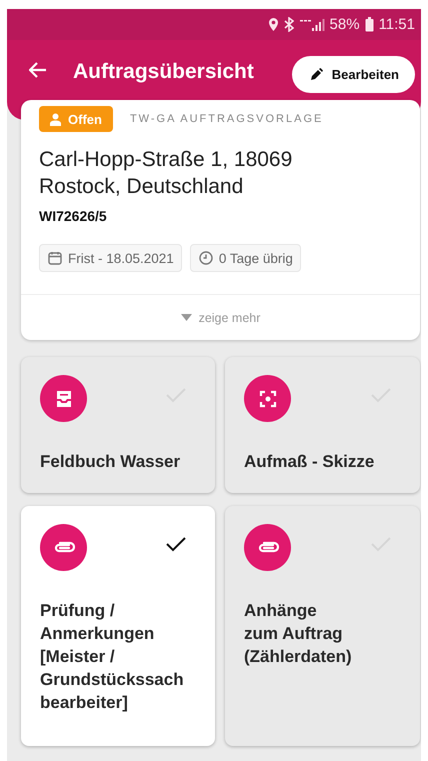 The image size is (428, 761). I want to click on pencil-icon, so click(316, 74).